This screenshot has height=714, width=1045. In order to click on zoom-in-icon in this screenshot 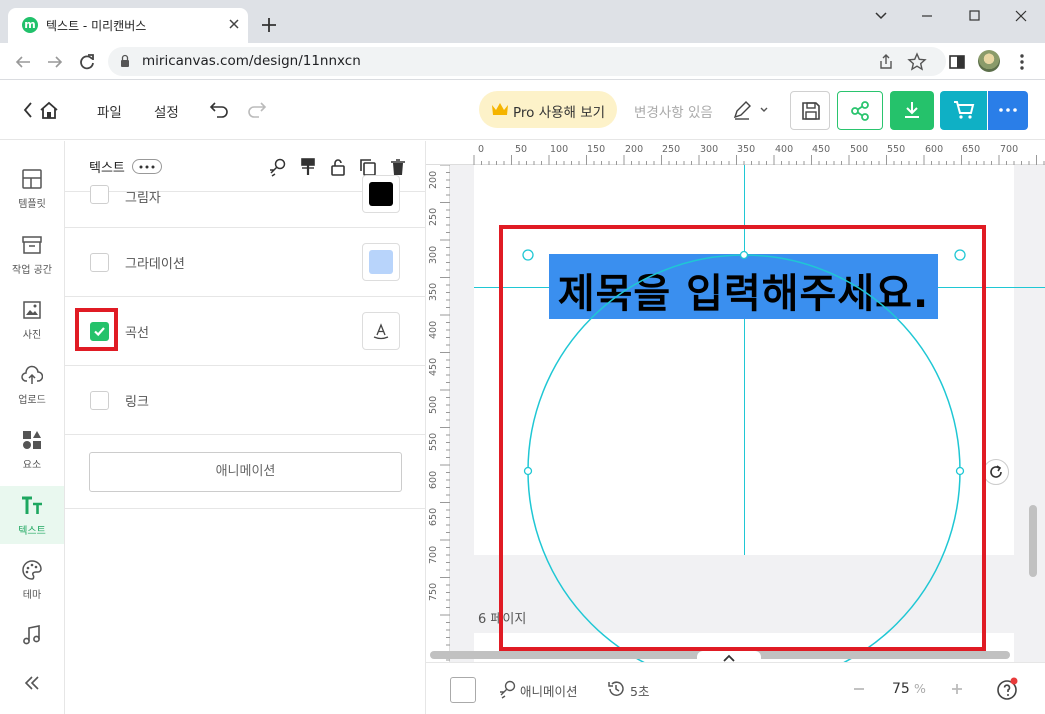, I will do `click(957, 689)`.